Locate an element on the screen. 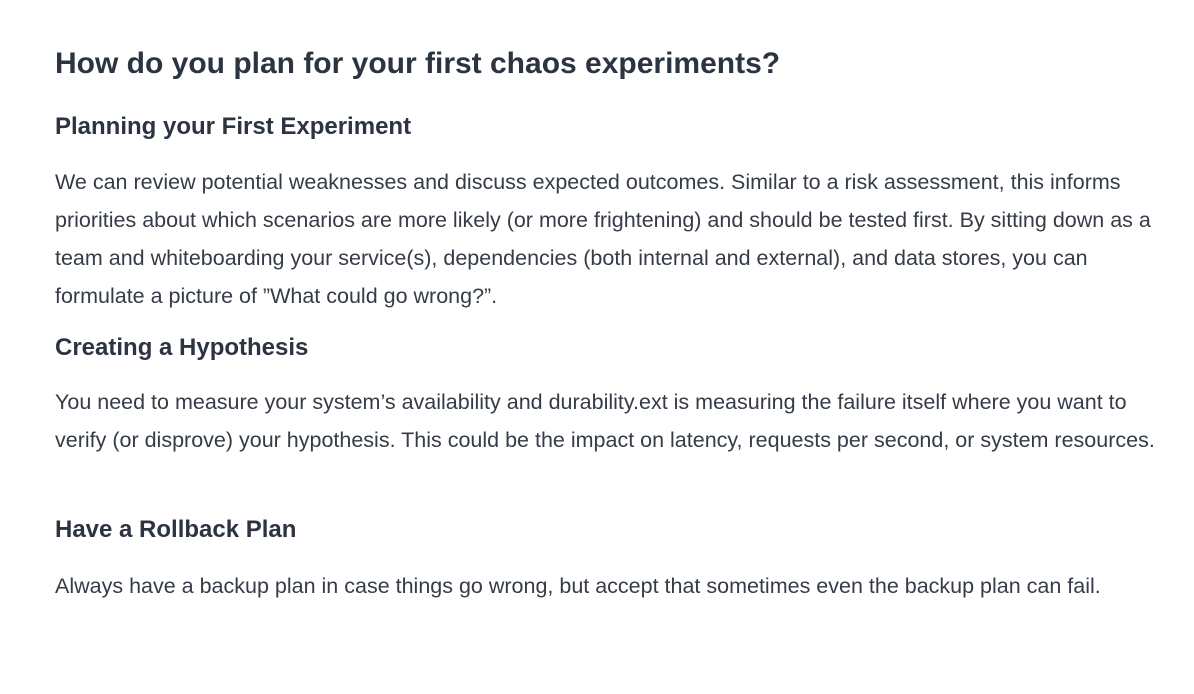 This screenshot has width=1194, height=694. section-heading-rollback: Have a Rollback Plan is located at coordinates (176, 529).